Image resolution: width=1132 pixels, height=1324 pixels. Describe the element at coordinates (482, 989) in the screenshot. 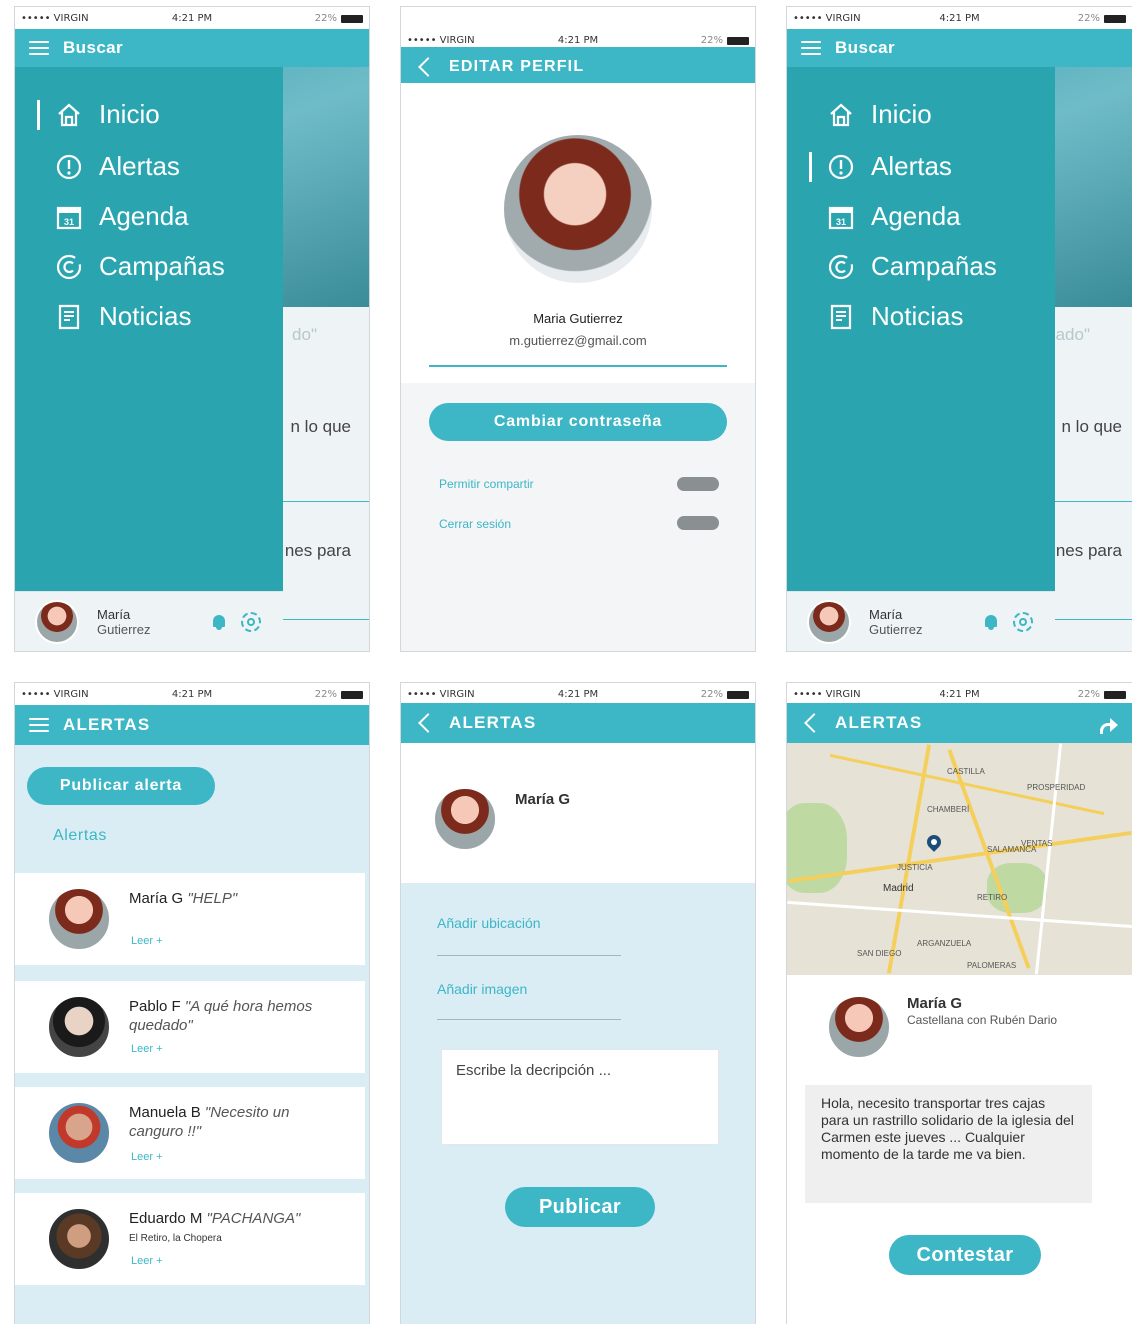

I see `add-image-field: Añadir imagen` at that location.